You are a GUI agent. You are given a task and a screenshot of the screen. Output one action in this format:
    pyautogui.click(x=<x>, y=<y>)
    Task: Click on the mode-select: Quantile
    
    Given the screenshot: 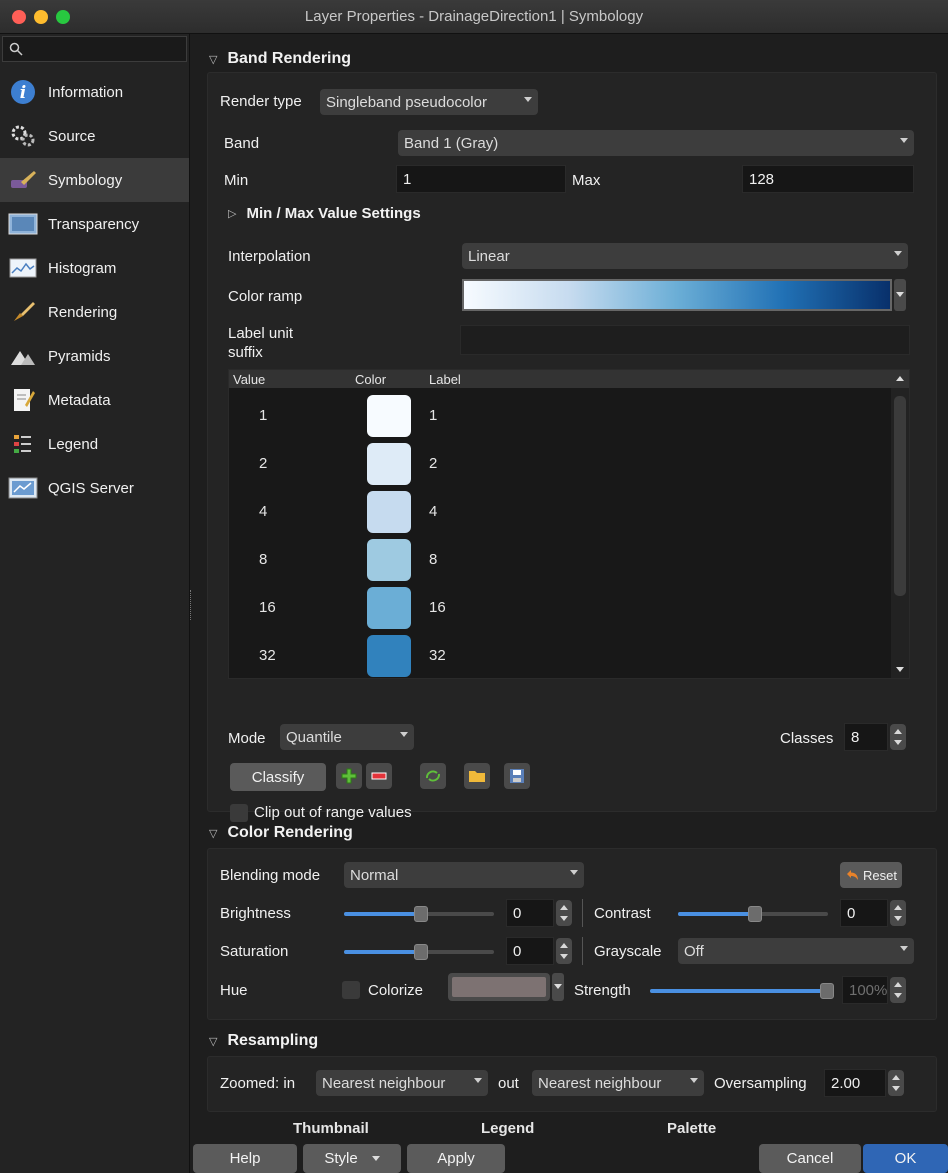 What is the action you would take?
    pyautogui.click(x=347, y=737)
    